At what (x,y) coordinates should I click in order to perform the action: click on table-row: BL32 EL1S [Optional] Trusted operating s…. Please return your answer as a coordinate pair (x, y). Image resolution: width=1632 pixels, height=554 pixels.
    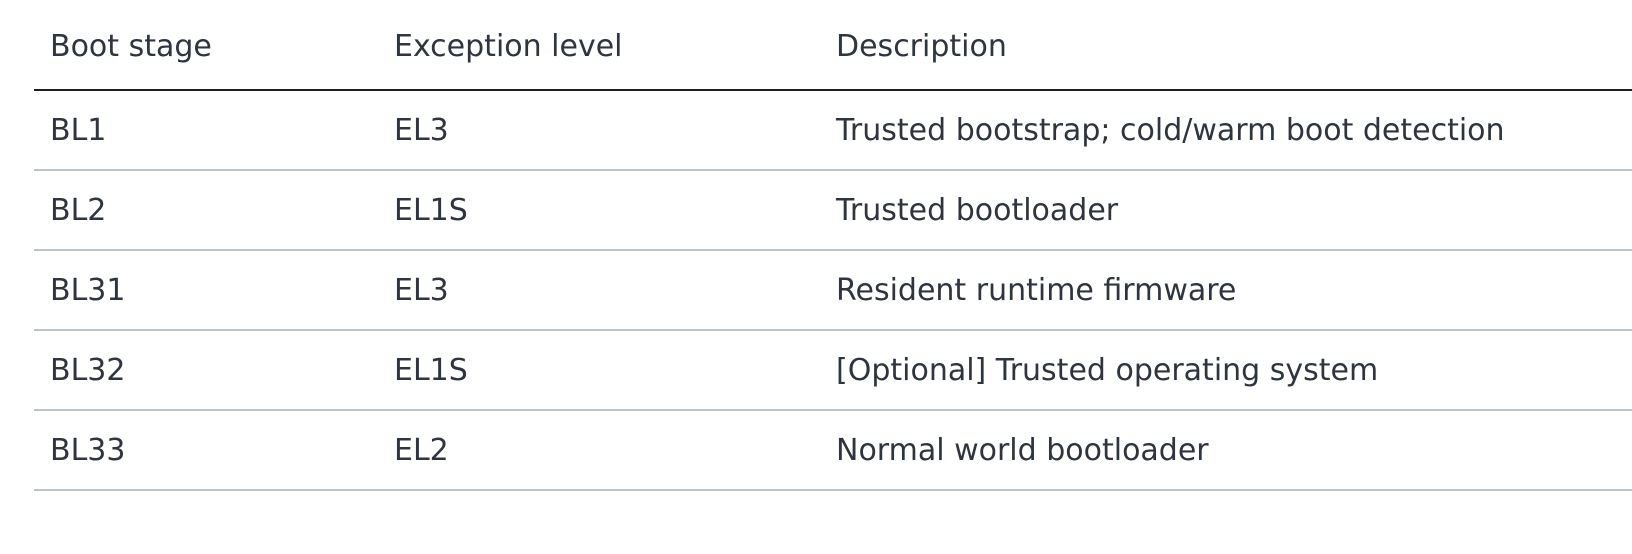
    Looking at the image, I should click on (833, 370).